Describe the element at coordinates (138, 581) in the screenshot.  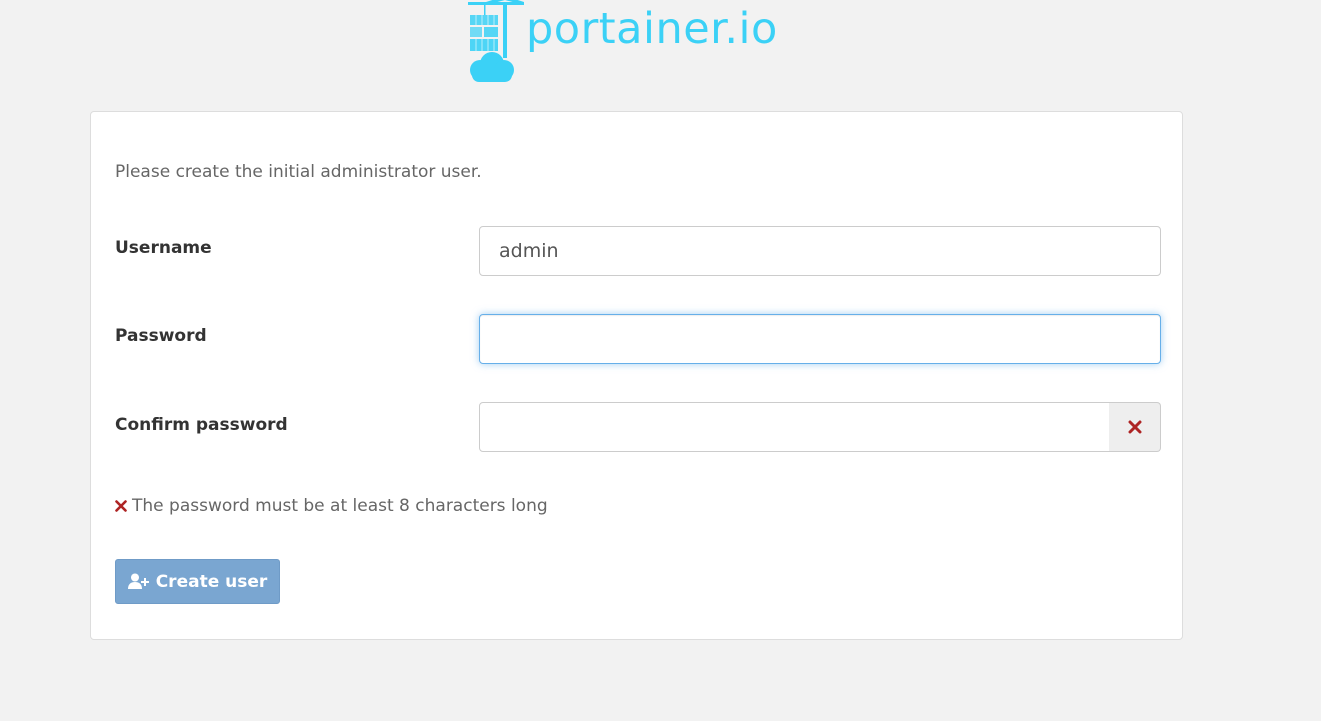
I see `user-plus-icon` at that location.